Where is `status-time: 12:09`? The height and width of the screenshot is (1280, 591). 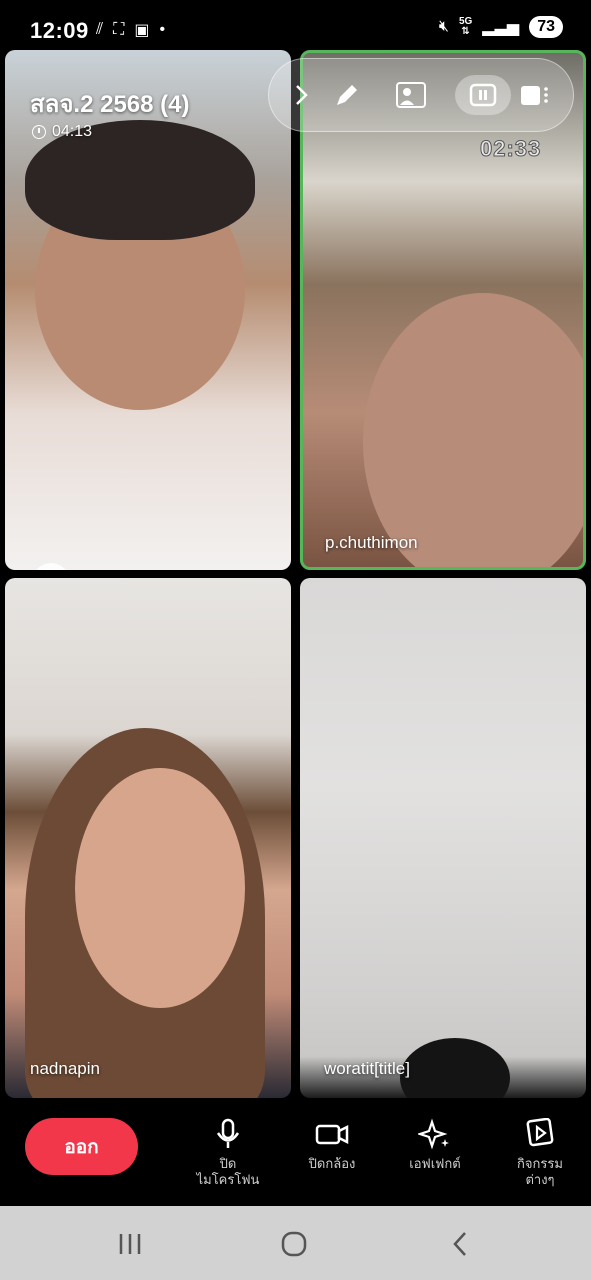 status-time: 12:09 is located at coordinates (59, 30).